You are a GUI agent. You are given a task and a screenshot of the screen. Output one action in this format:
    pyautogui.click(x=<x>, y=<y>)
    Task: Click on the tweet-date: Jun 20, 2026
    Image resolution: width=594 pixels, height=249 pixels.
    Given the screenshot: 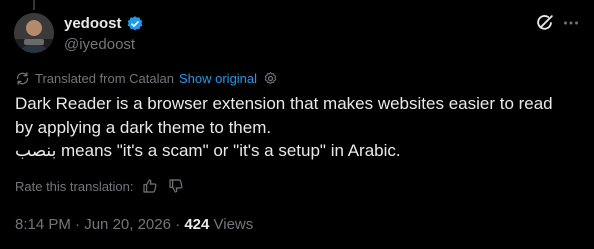 What is the action you would take?
    pyautogui.click(x=127, y=224)
    